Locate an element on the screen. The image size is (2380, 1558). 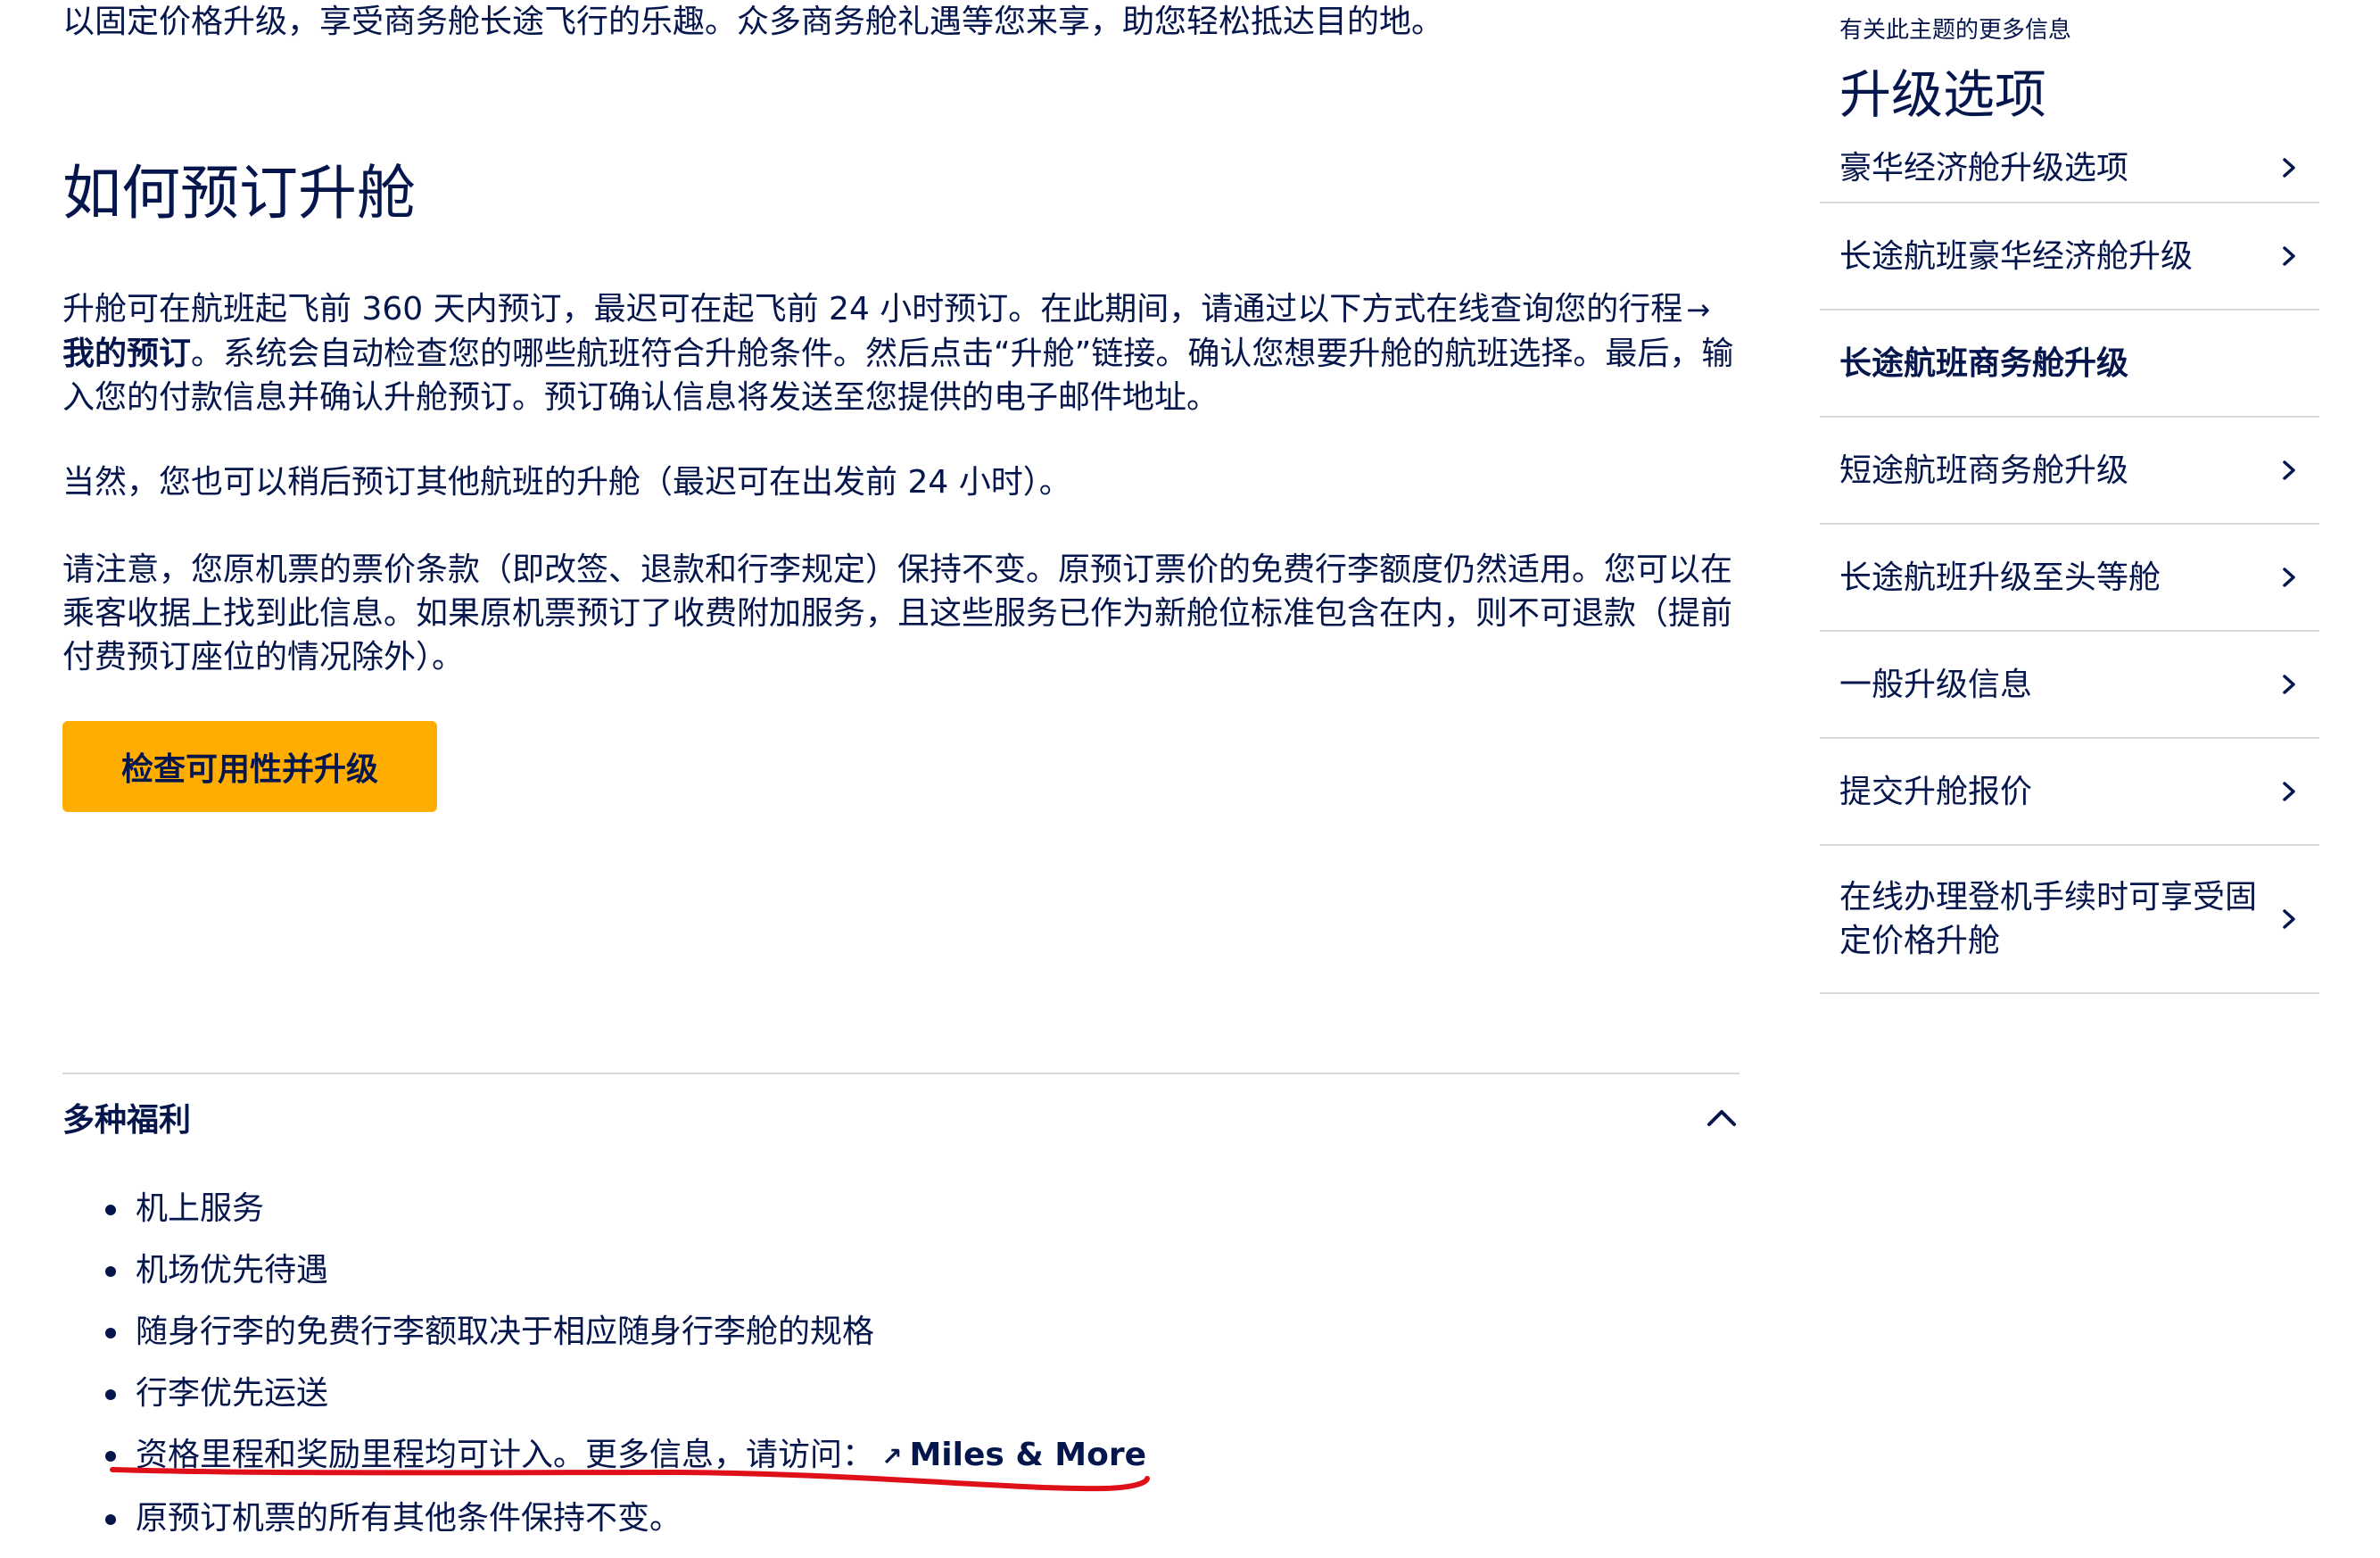
miles-and-more-label: Miles & More is located at coordinates (1028, 1455).